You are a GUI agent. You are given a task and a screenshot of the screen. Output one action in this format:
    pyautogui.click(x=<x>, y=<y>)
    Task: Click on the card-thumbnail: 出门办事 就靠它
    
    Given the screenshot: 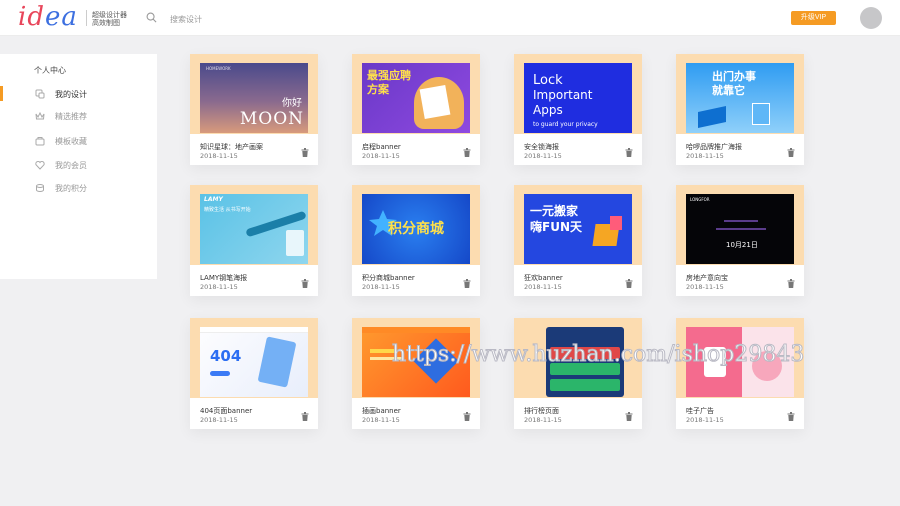 What is the action you would take?
    pyautogui.click(x=740, y=94)
    